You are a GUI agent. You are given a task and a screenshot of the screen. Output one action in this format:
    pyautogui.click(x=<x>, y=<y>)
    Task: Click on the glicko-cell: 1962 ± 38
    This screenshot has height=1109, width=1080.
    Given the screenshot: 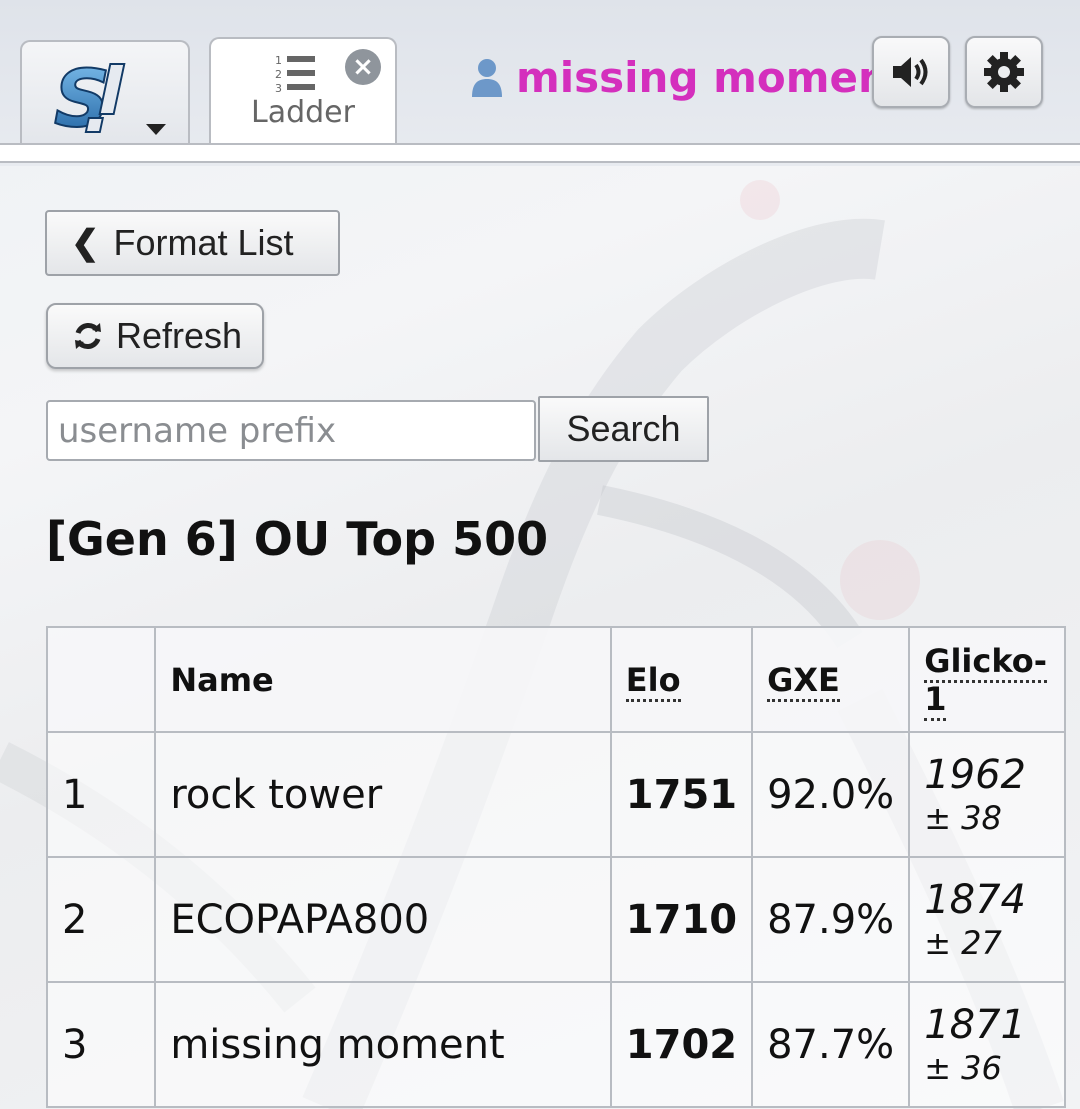 What is the action you would take?
    pyautogui.click(x=987, y=794)
    